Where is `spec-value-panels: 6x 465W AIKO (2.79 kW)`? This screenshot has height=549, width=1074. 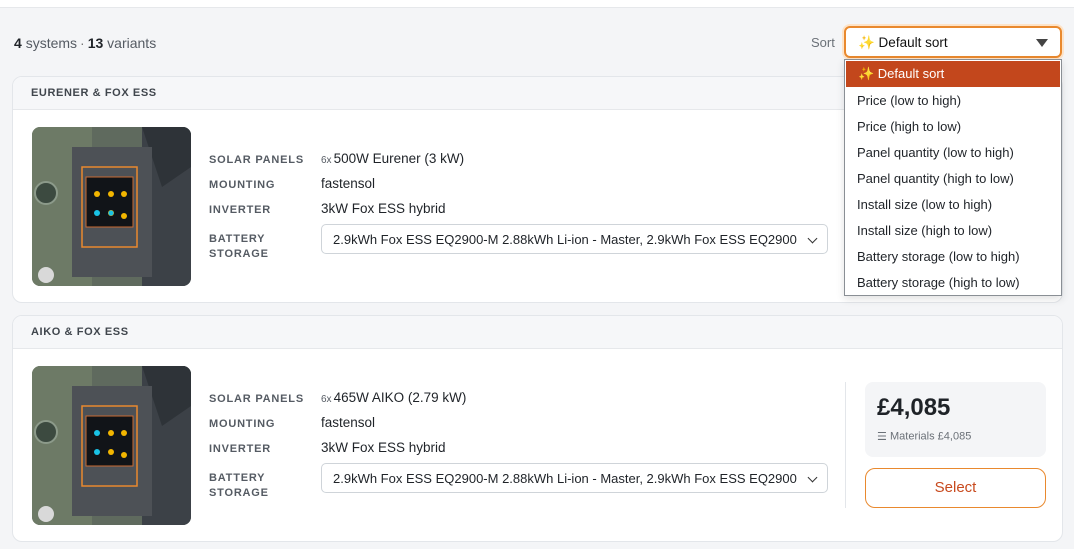
spec-value-panels: 6x 465W AIKO (2.79 kW) is located at coordinates (393, 397).